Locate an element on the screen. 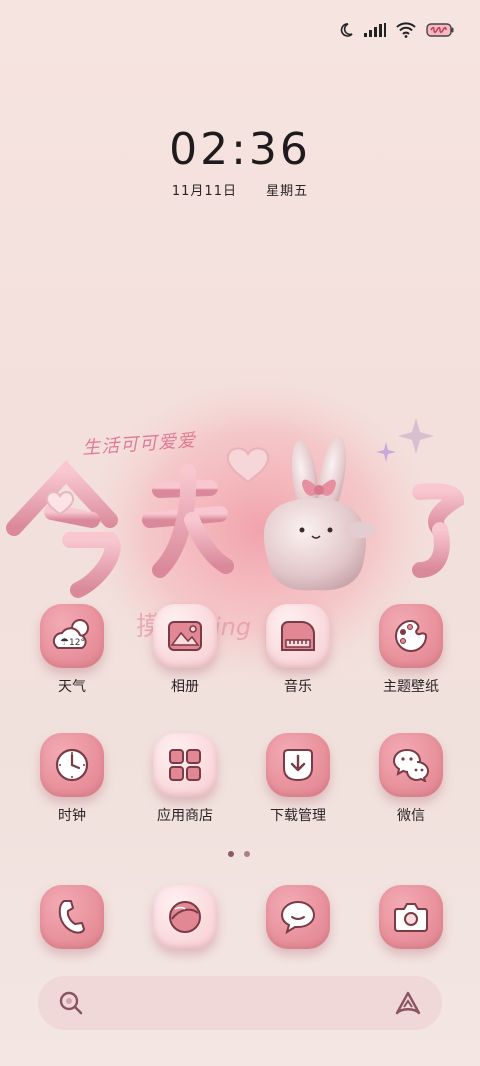 The image size is (480, 1066). assistant-icon is located at coordinates (408, 1003).